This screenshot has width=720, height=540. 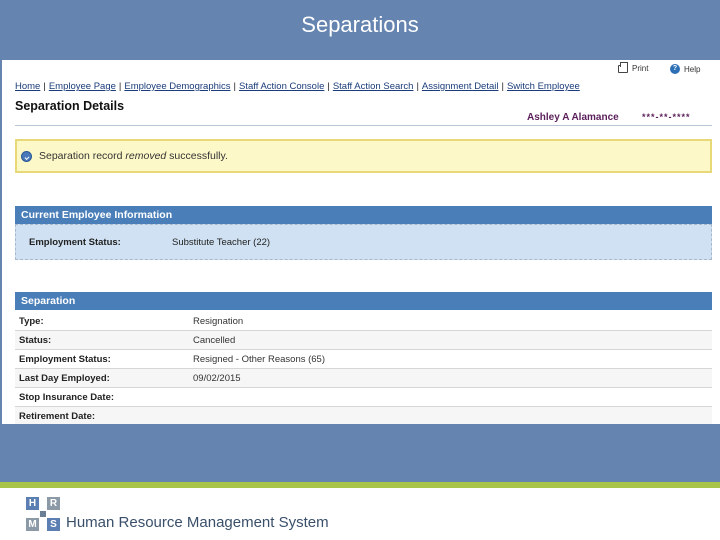 I want to click on hrms-logo: H R M S, so click(x=43, y=514).